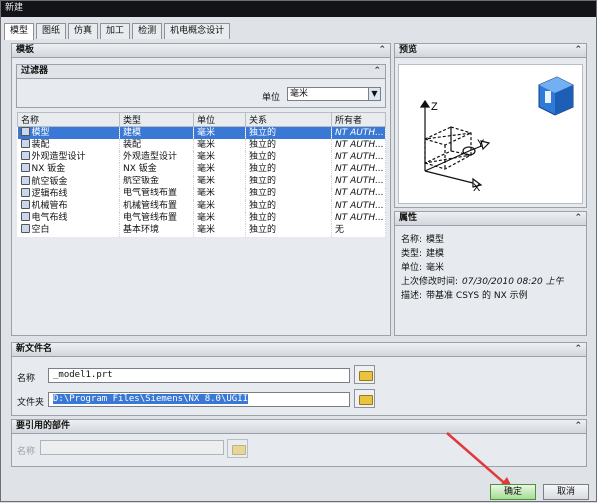  I want to click on filename-input: _model1.prt, so click(199, 375).